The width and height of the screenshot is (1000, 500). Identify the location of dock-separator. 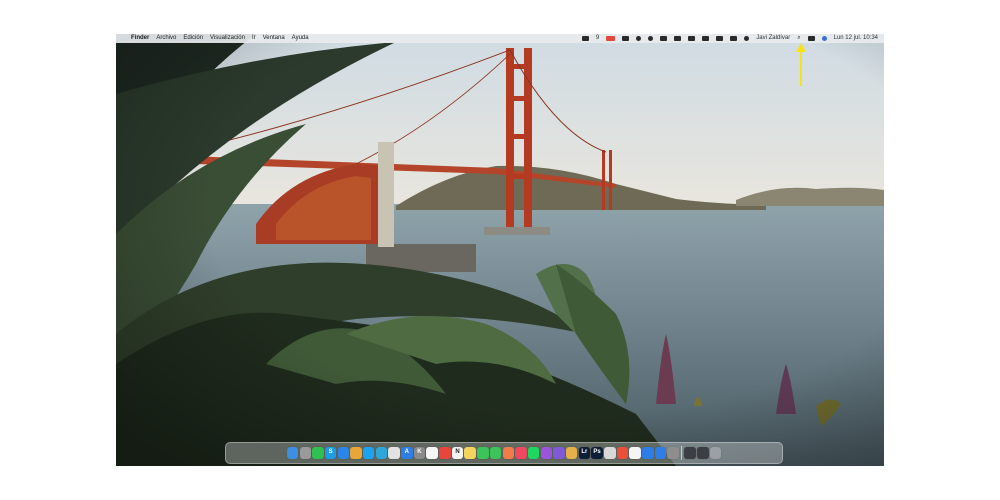
(682, 453).